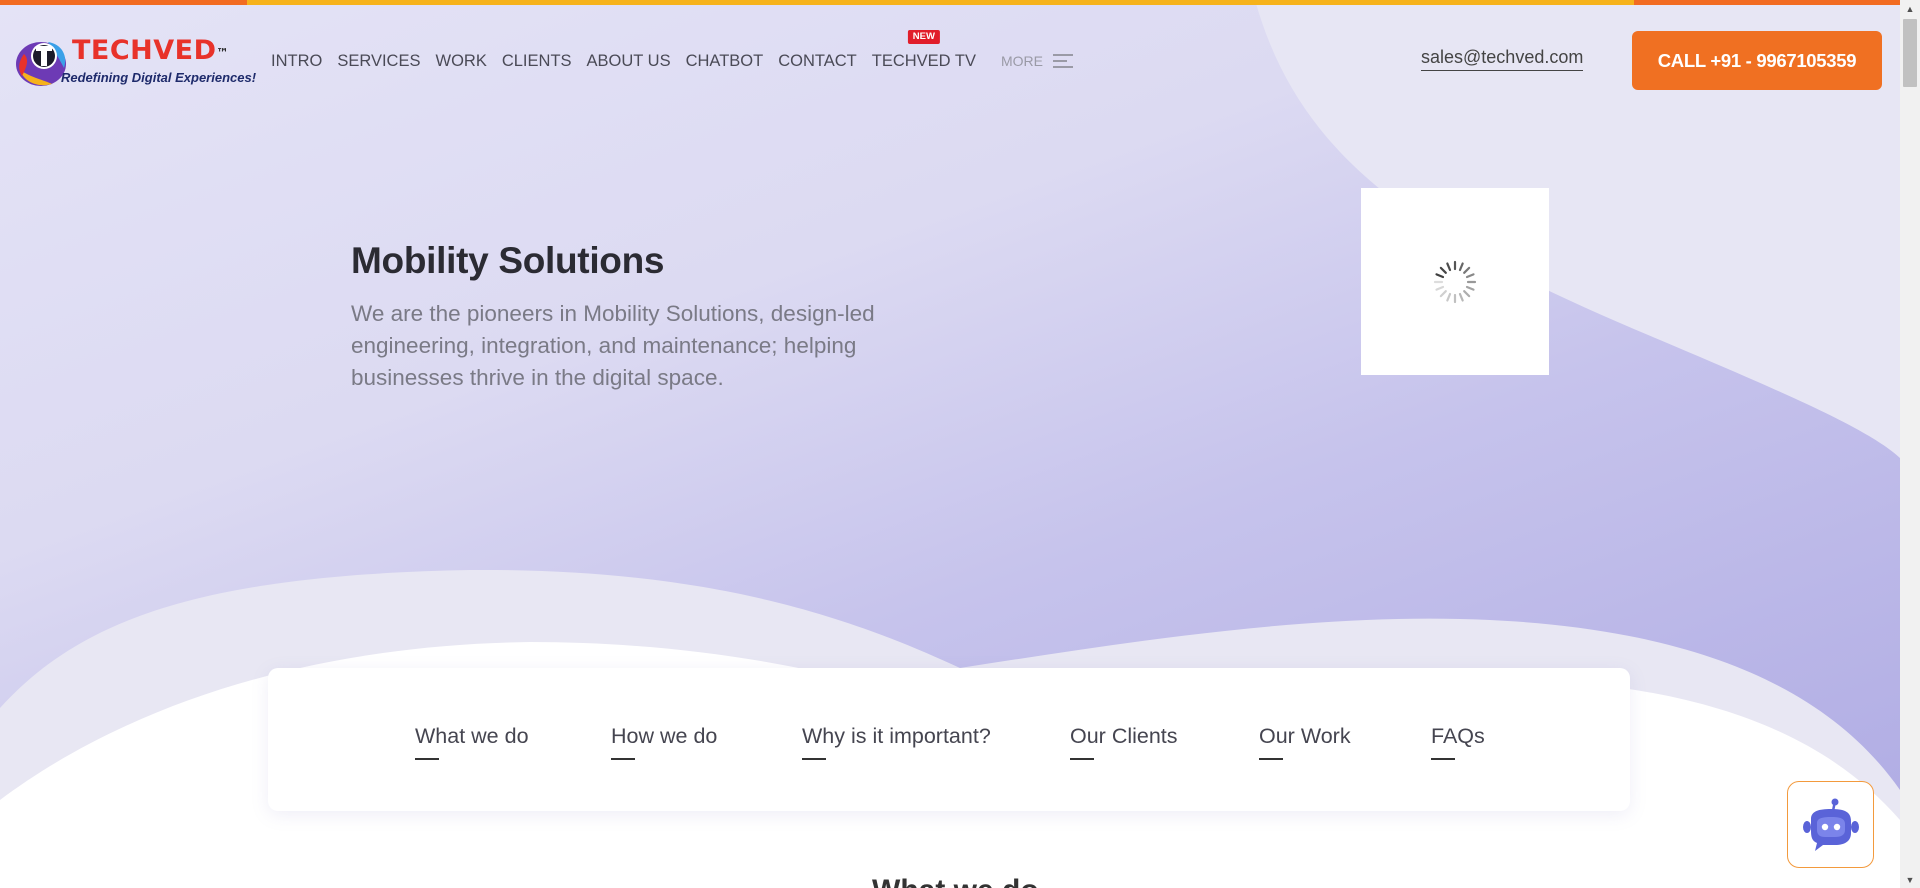 This screenshot has height=888, width=1920. I want to click on tab-our-clients: Our Clients, so click(1124, 742).